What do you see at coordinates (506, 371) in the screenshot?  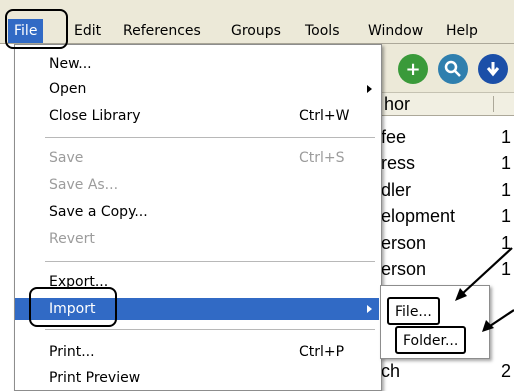 I see `table-cell-year: 2` at bounding box center [506, 371].